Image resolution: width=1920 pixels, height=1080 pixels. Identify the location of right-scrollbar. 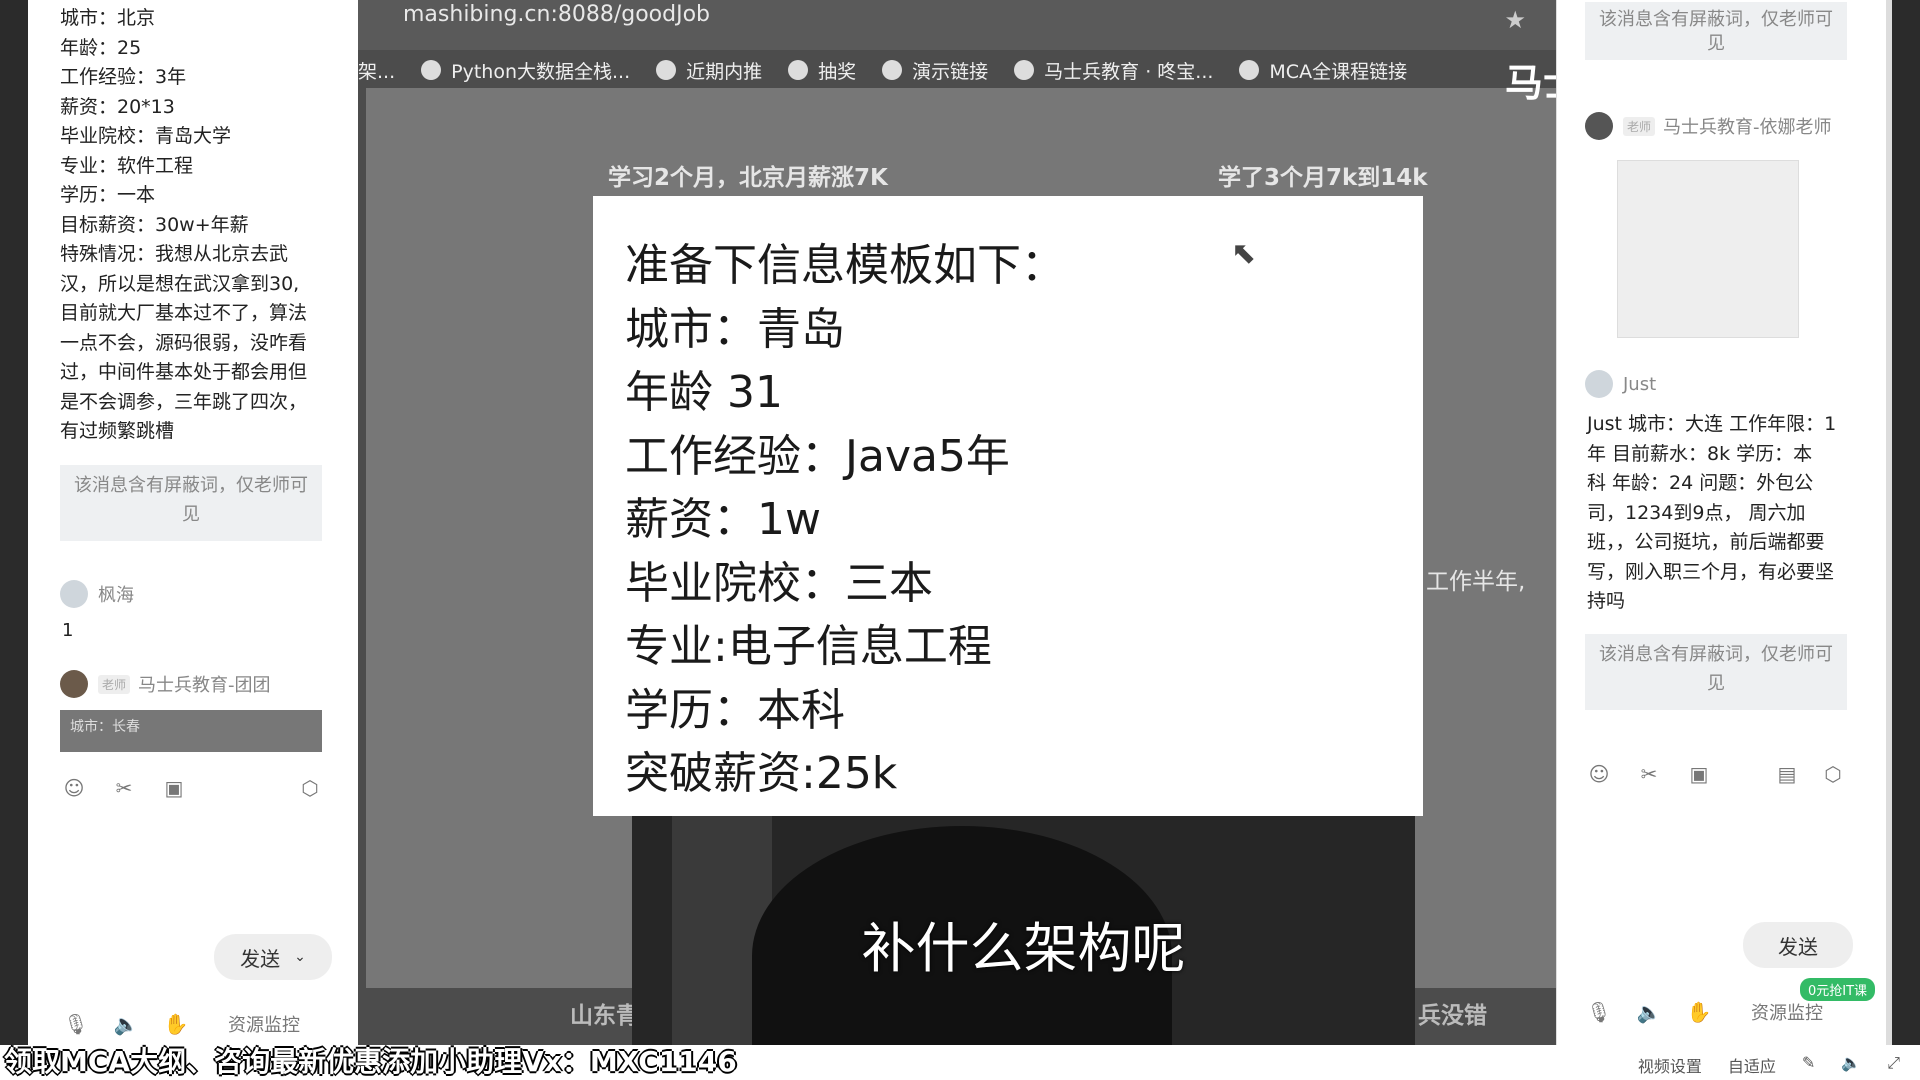
(1889, 522).